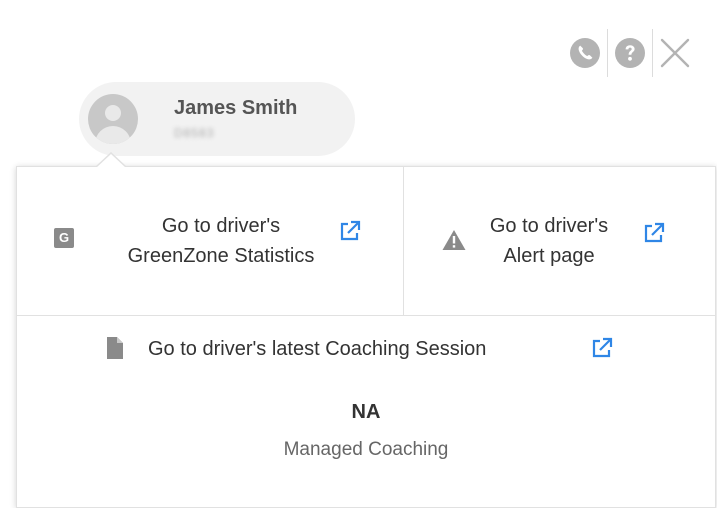  What do you see at coordinates (221, 256) in the screenshot?
I see `greenzone-link-line2: GreenZone Statistics` at bounding box center [221, 256].